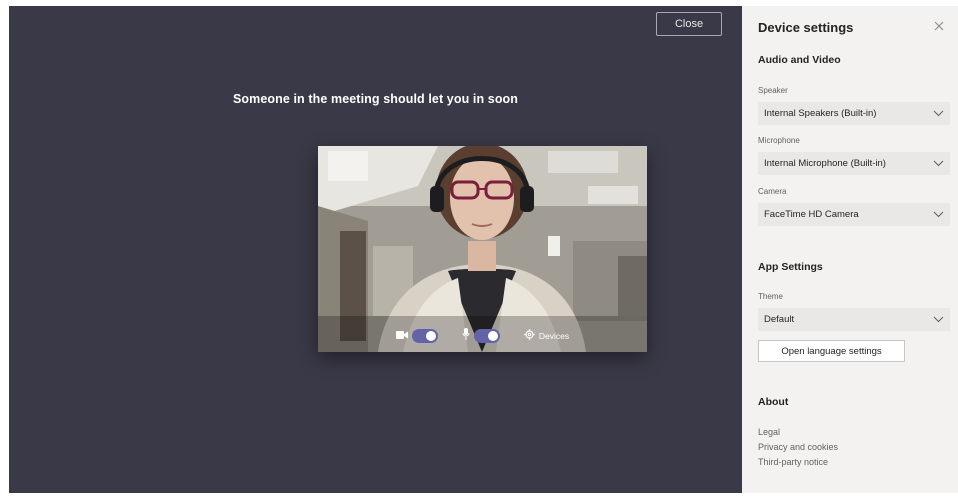 This screenshot has width=958, height=499. Describe the element at coordinates (793, 462) in the screenshot. I see `third-party-notice-link: Third-party notice` at that location.